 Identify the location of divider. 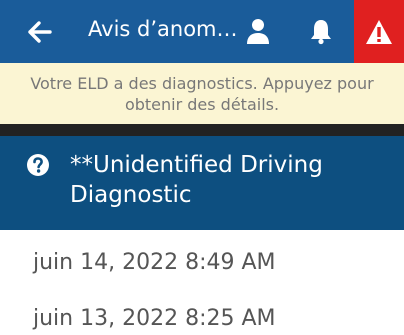
(202, 130).